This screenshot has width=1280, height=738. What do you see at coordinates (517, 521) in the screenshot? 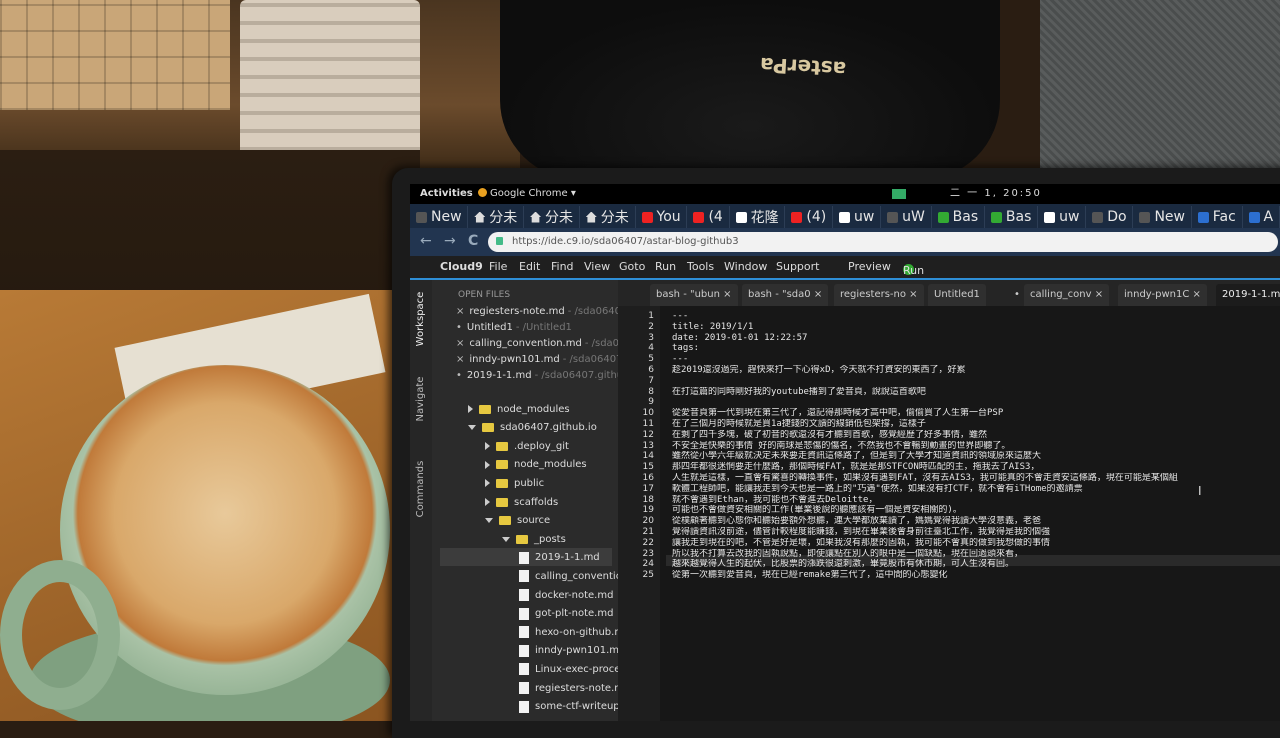
I see `tree-folder: source` at bounding box center [517, 521].